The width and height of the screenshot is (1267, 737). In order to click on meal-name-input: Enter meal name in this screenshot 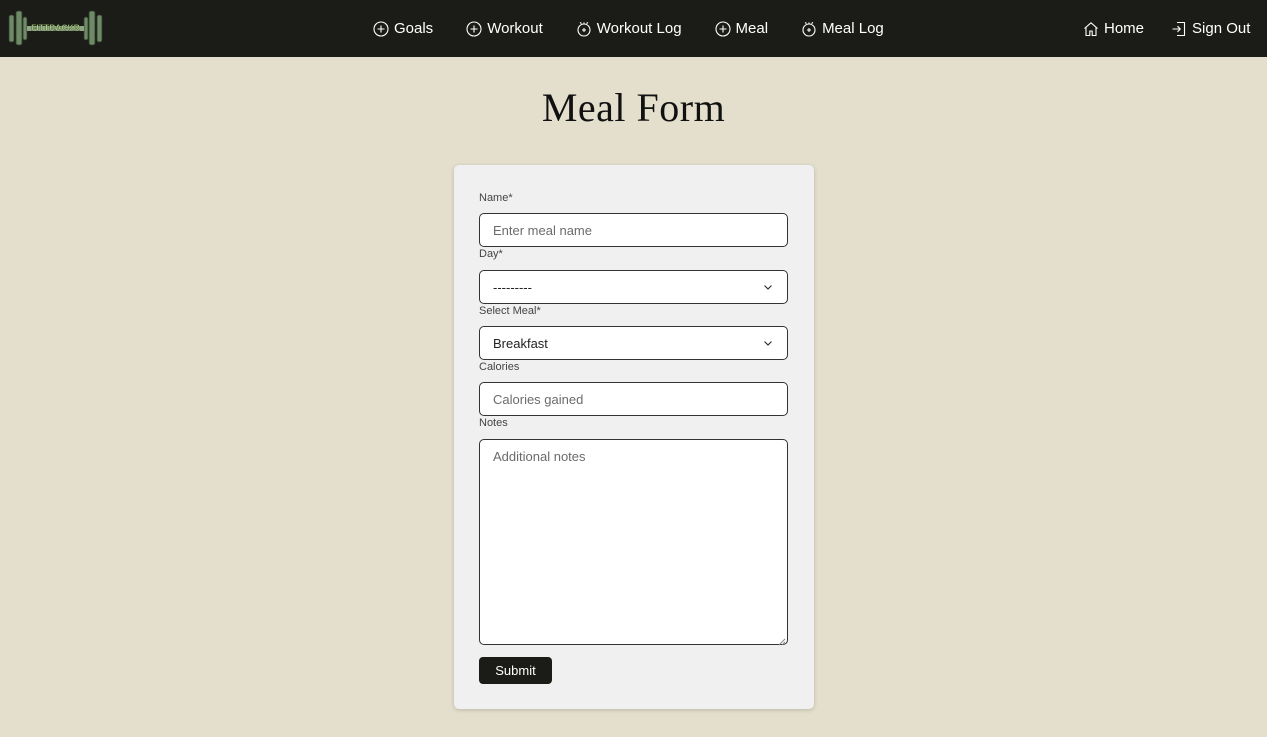, I will do `click(633, 230)`.